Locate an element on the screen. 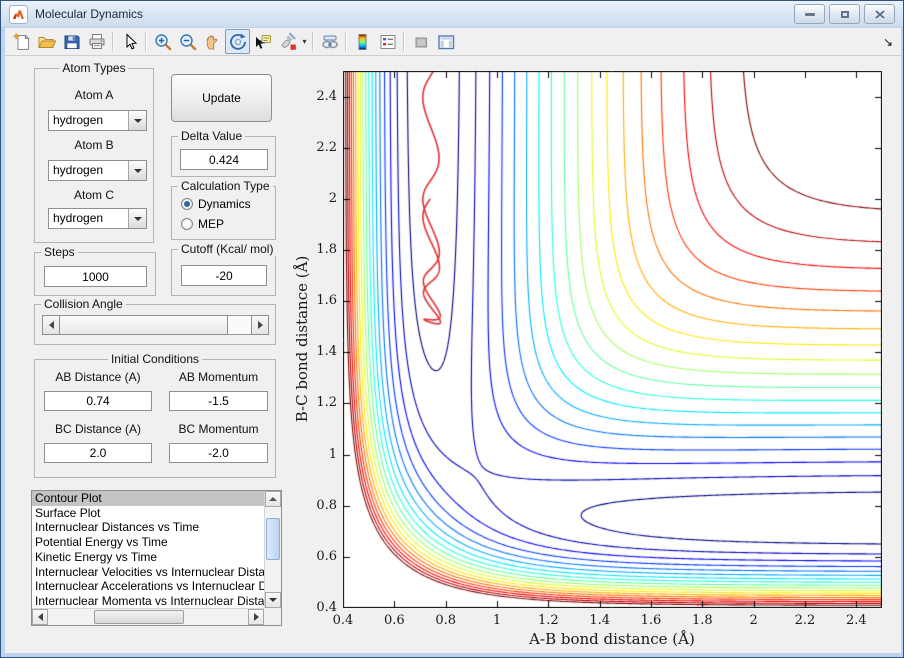 Image resolution: width=904 pixels, height=658 pixels. new-document-button is located at coordinates (21, 41).